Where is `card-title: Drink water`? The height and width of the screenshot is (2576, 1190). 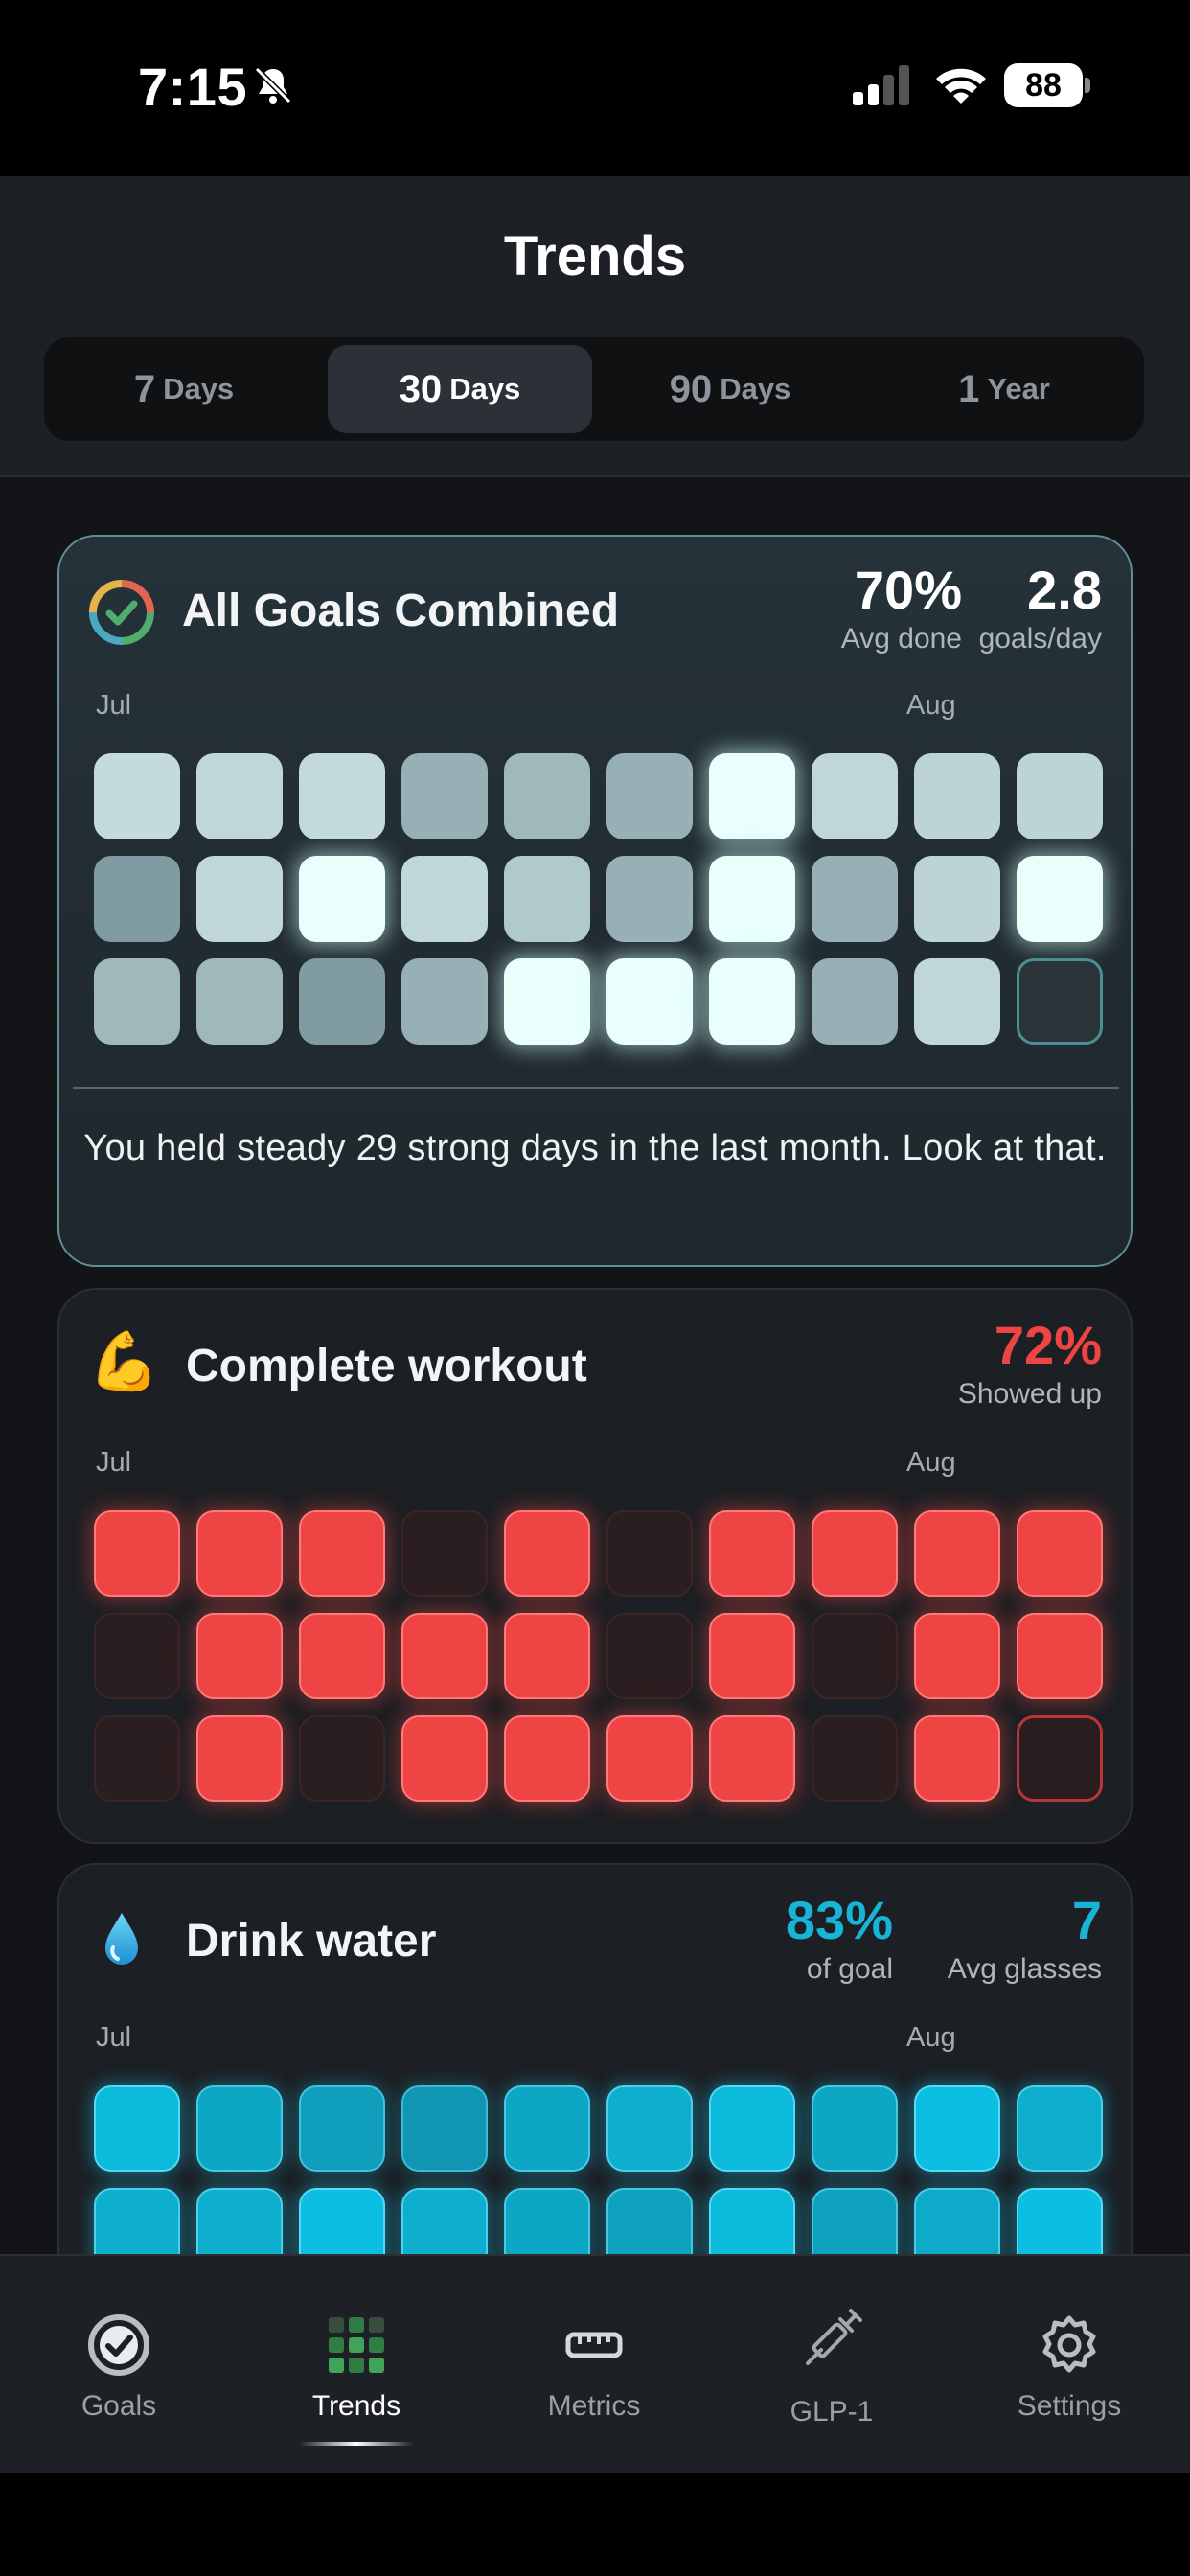
card-title: Drink water is located at coordinates (311, 1941).